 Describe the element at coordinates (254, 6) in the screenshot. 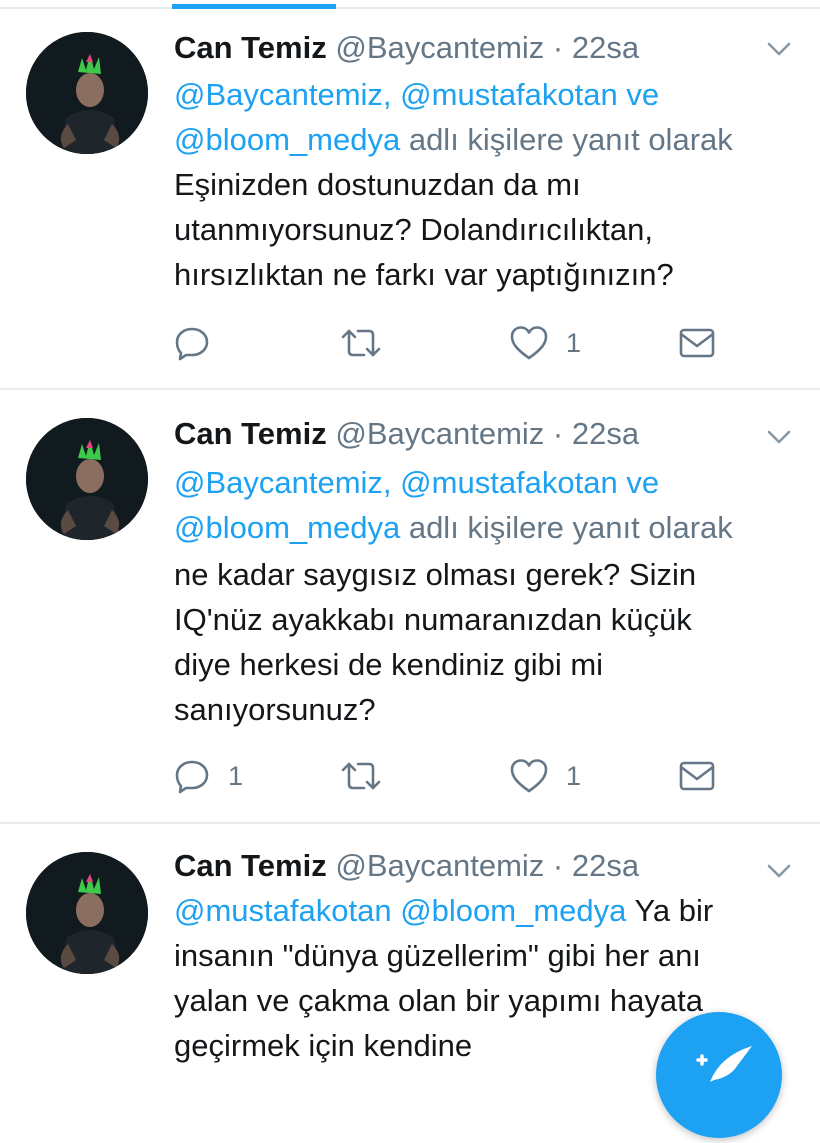

I see `active-tab-indicator` at that location.